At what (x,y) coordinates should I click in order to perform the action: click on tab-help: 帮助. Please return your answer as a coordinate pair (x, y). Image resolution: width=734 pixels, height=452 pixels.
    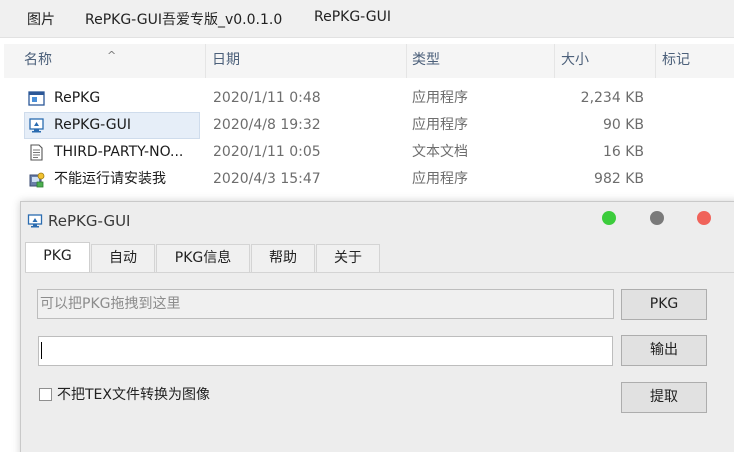
    Looking at the image, I should click on (283, 258).